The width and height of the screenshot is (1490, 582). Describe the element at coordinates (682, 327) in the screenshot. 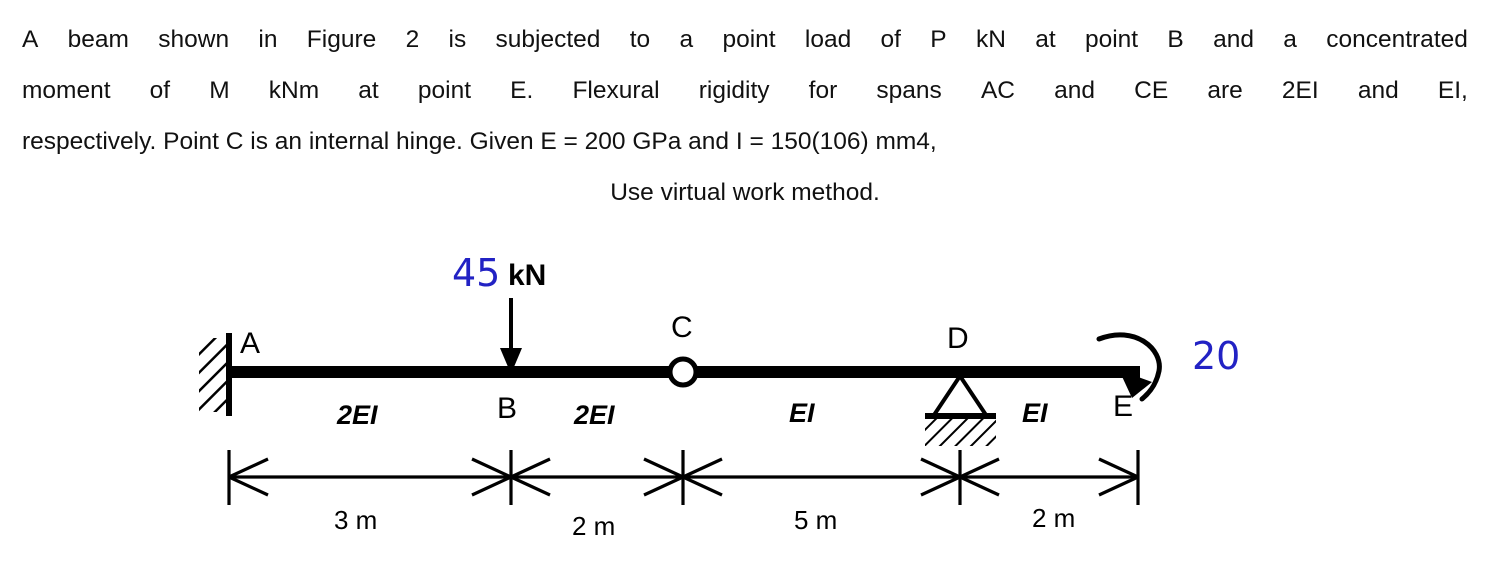

I see `node-label-c: C` at that location.